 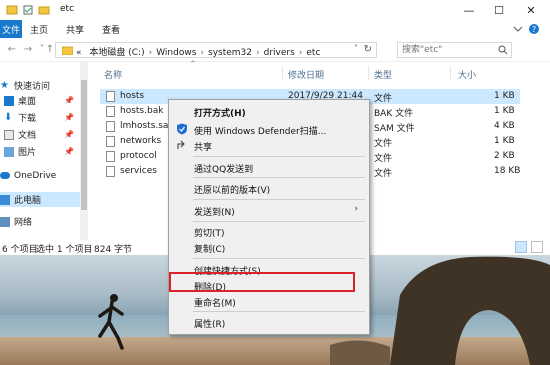 What do you see at coordinates (262, 282) in the screenshot?
I see `delete-highlight-box` at bounding box center [262, 282].